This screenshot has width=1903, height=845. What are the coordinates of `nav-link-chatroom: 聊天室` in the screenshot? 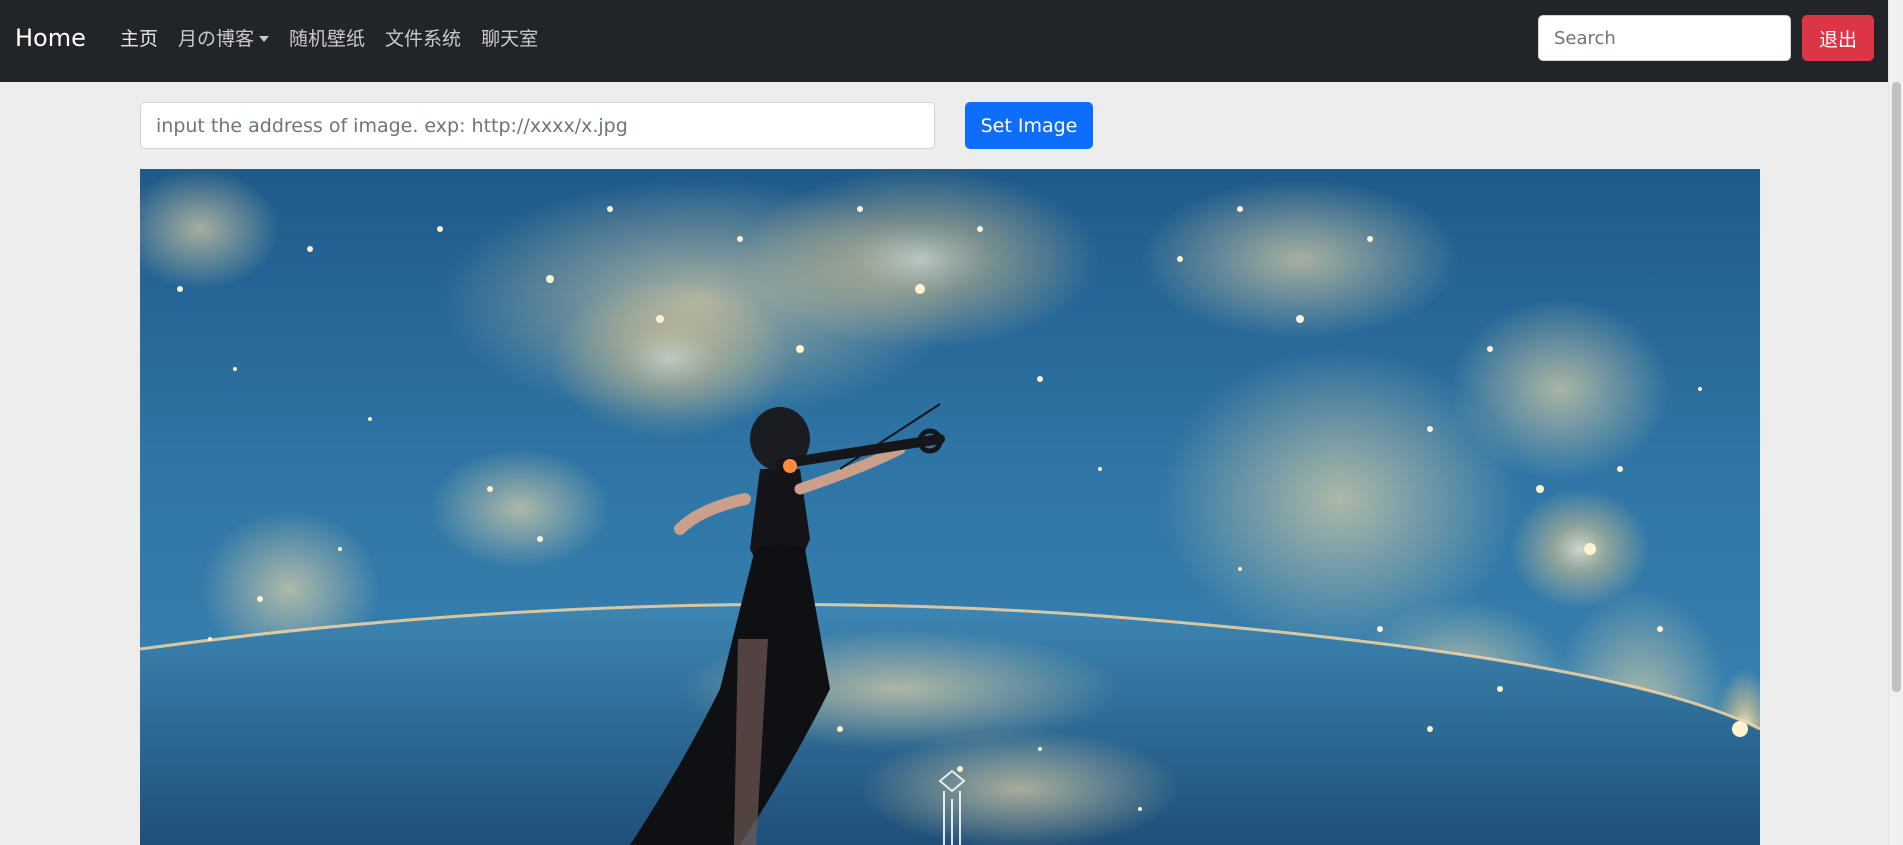 It's located at (509, 39).